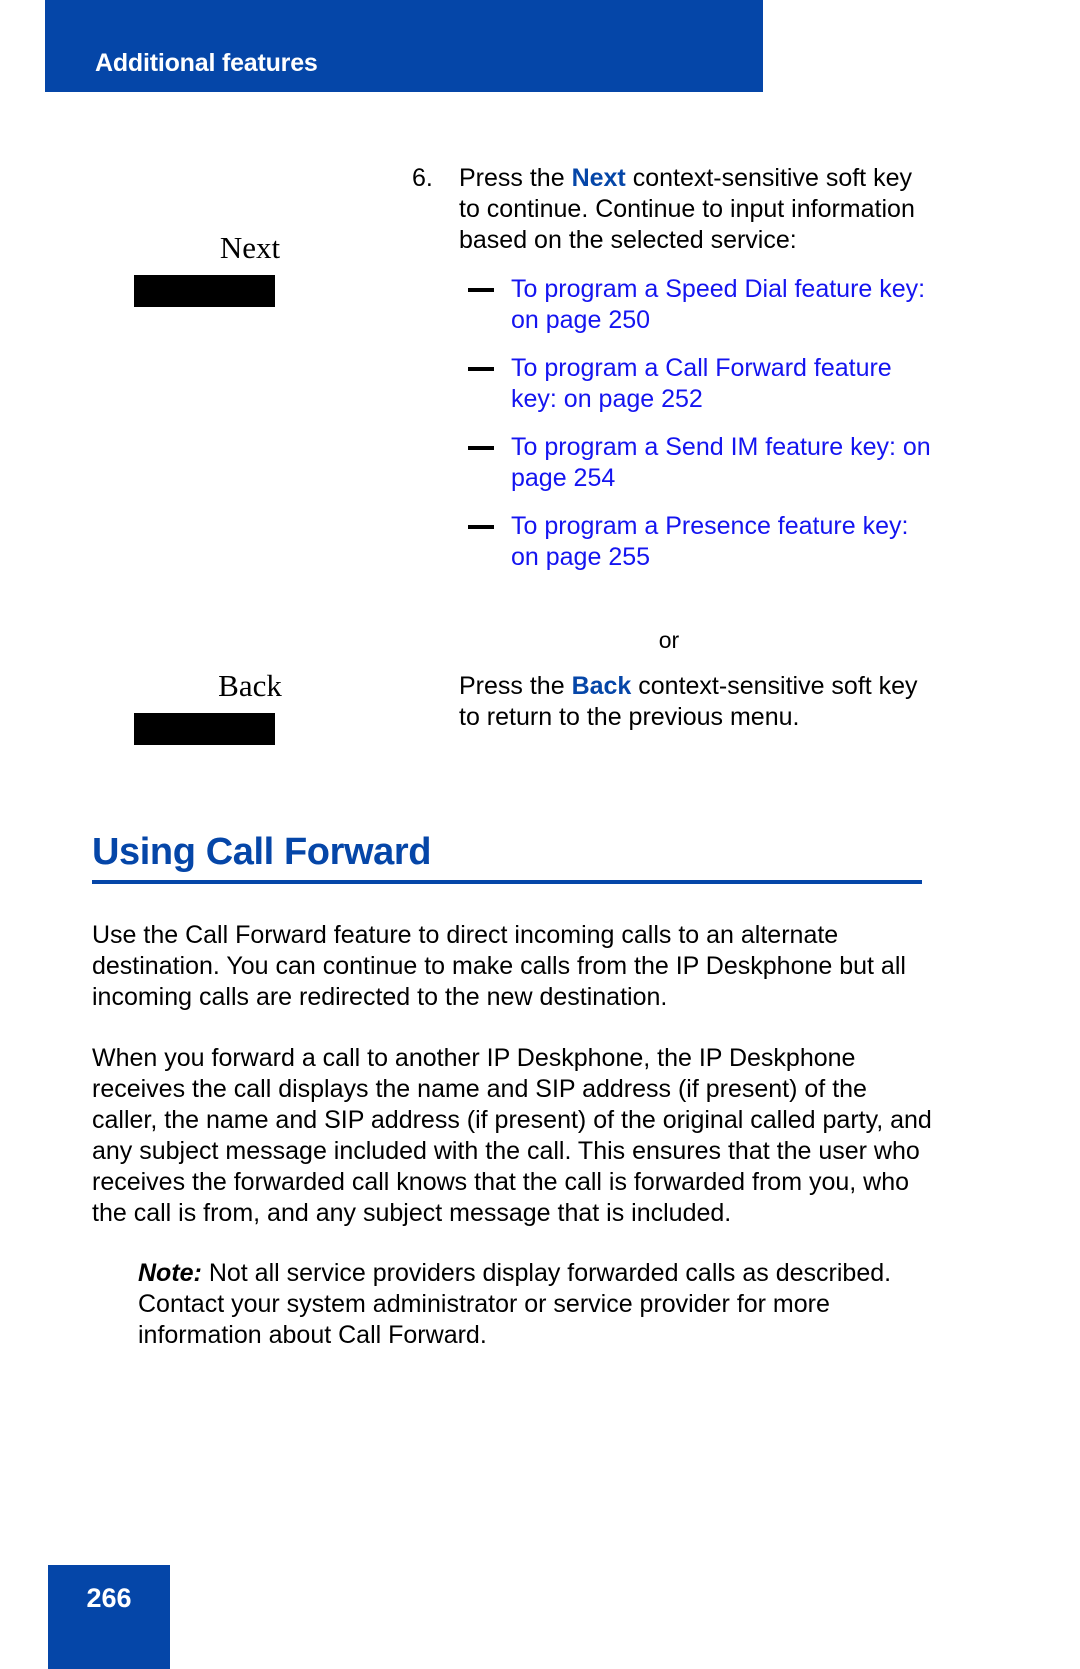 The width and height of the screenshot is (1080, 1669). Describe the element at coordinates (204, 291) in the screenshot. I see `softkey-bar-next` at that location.